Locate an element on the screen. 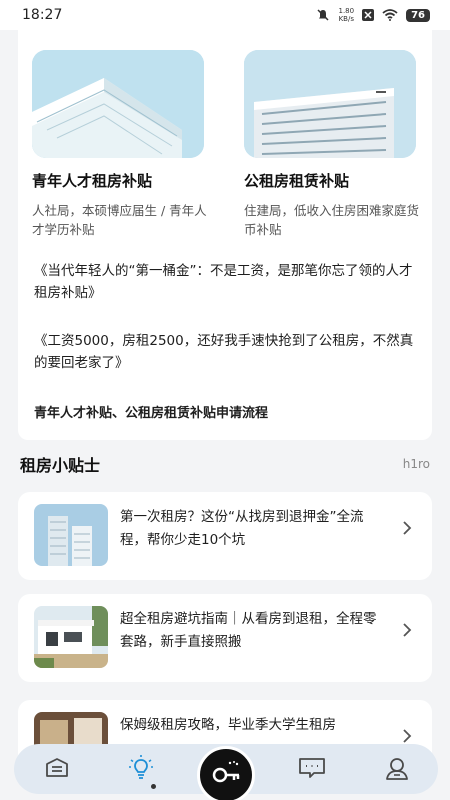 The width and height of the screenshot is (450, 800). tip-title: 第一次租房？这份“从找房到退押金”全流程，帮你少走10个坑 is located at coordinates (242, 528).